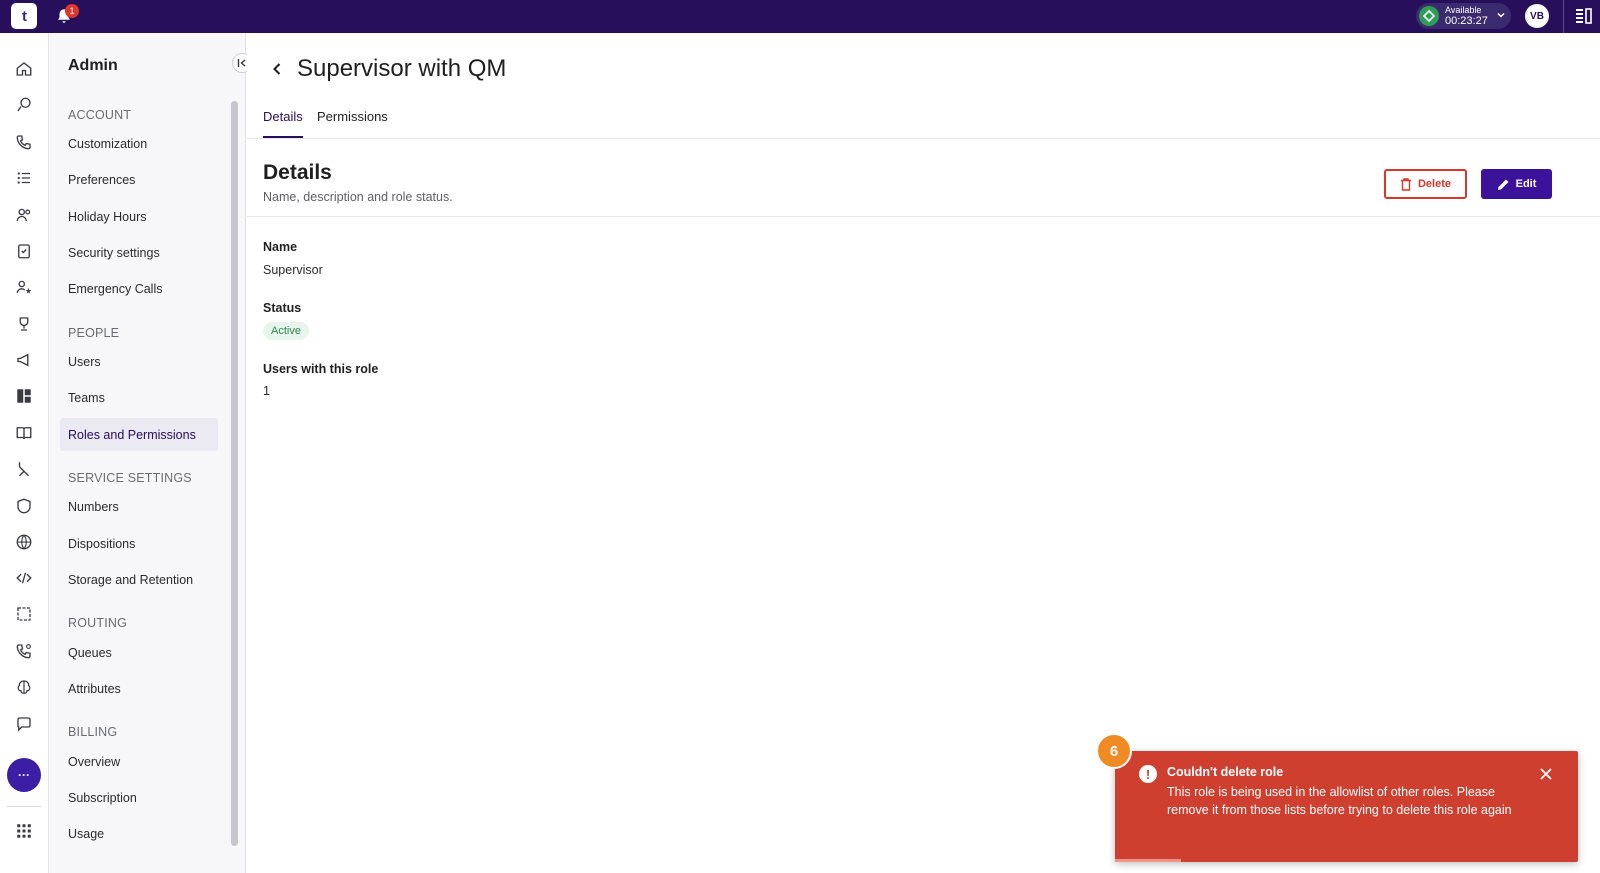  I want to click on tab-details: Details, so click(283, 124).